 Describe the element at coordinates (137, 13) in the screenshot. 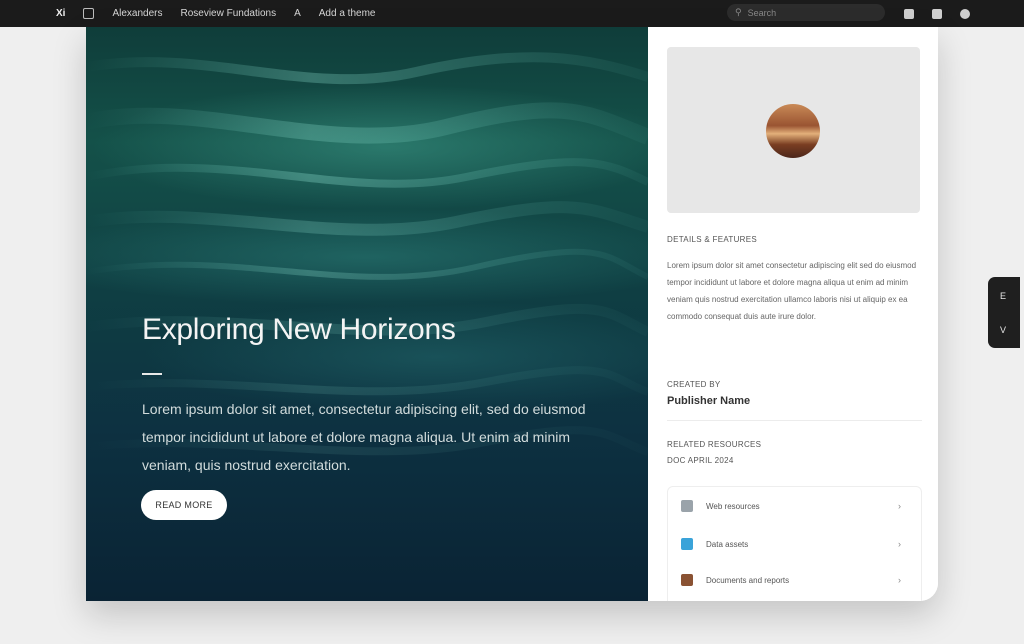

I see `nav-link-1: Alexanders` at that location.